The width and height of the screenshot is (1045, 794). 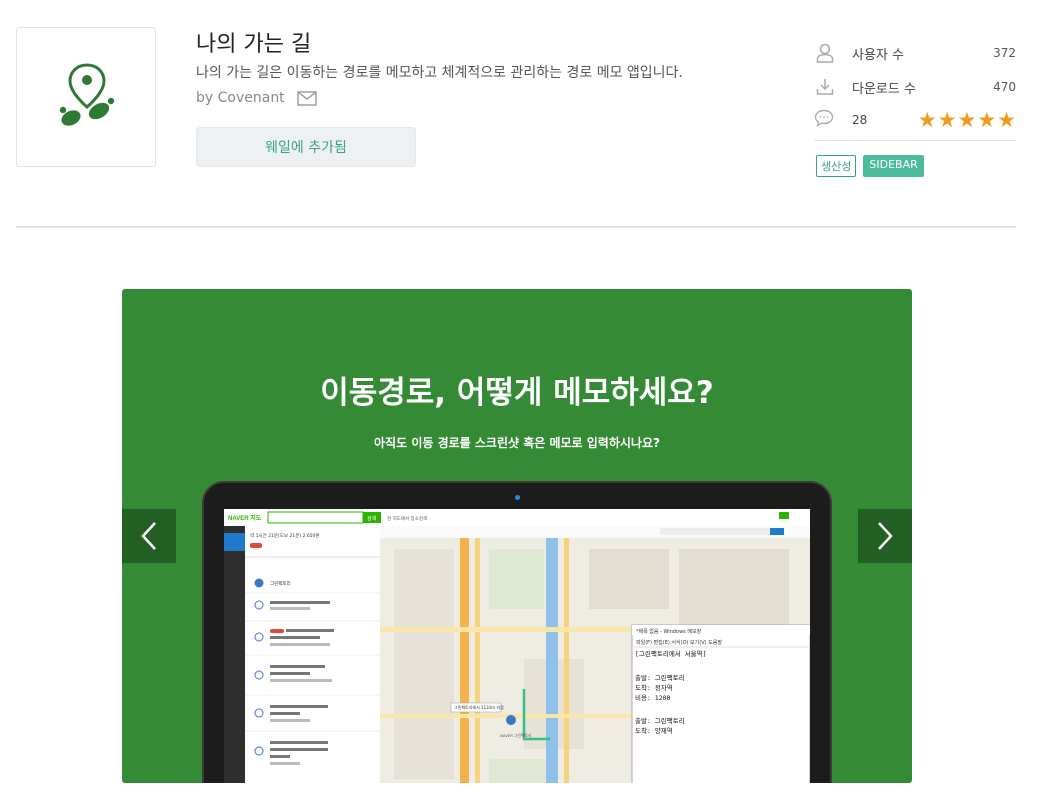 I want to click on users-stat: 사용자 수 372, so click(x=915, y=53).